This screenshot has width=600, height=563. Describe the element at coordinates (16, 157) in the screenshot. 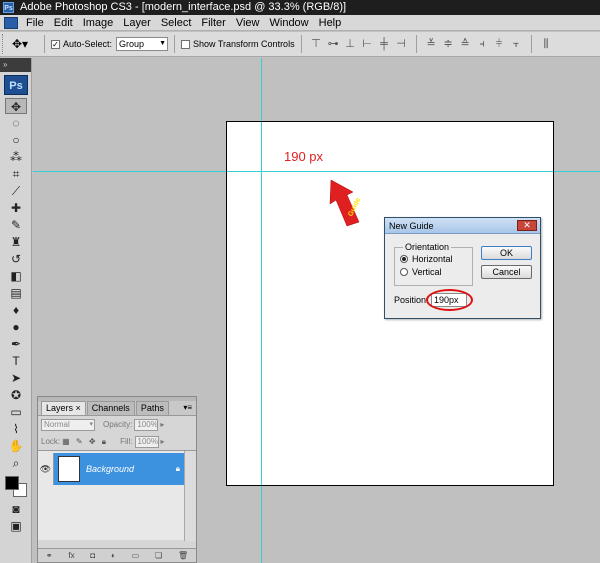

I see `magic-wand-icon: ⁂` at that location.